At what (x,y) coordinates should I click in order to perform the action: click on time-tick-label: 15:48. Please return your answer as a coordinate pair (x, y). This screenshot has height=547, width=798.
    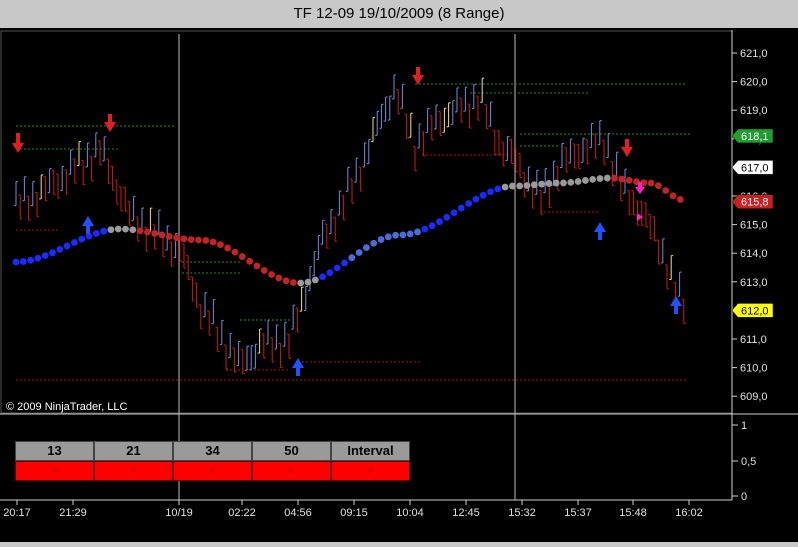
    Looking at the image, I should click on (633, 513).